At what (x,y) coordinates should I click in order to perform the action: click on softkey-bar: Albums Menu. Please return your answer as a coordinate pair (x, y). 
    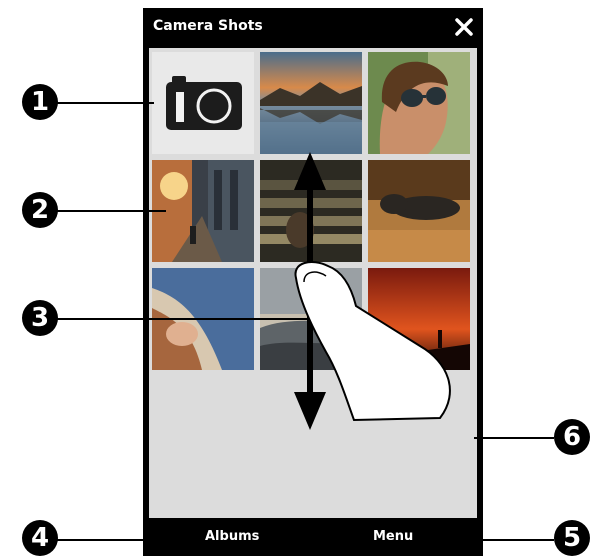
    Looking at the image, I should click on (313, 538).